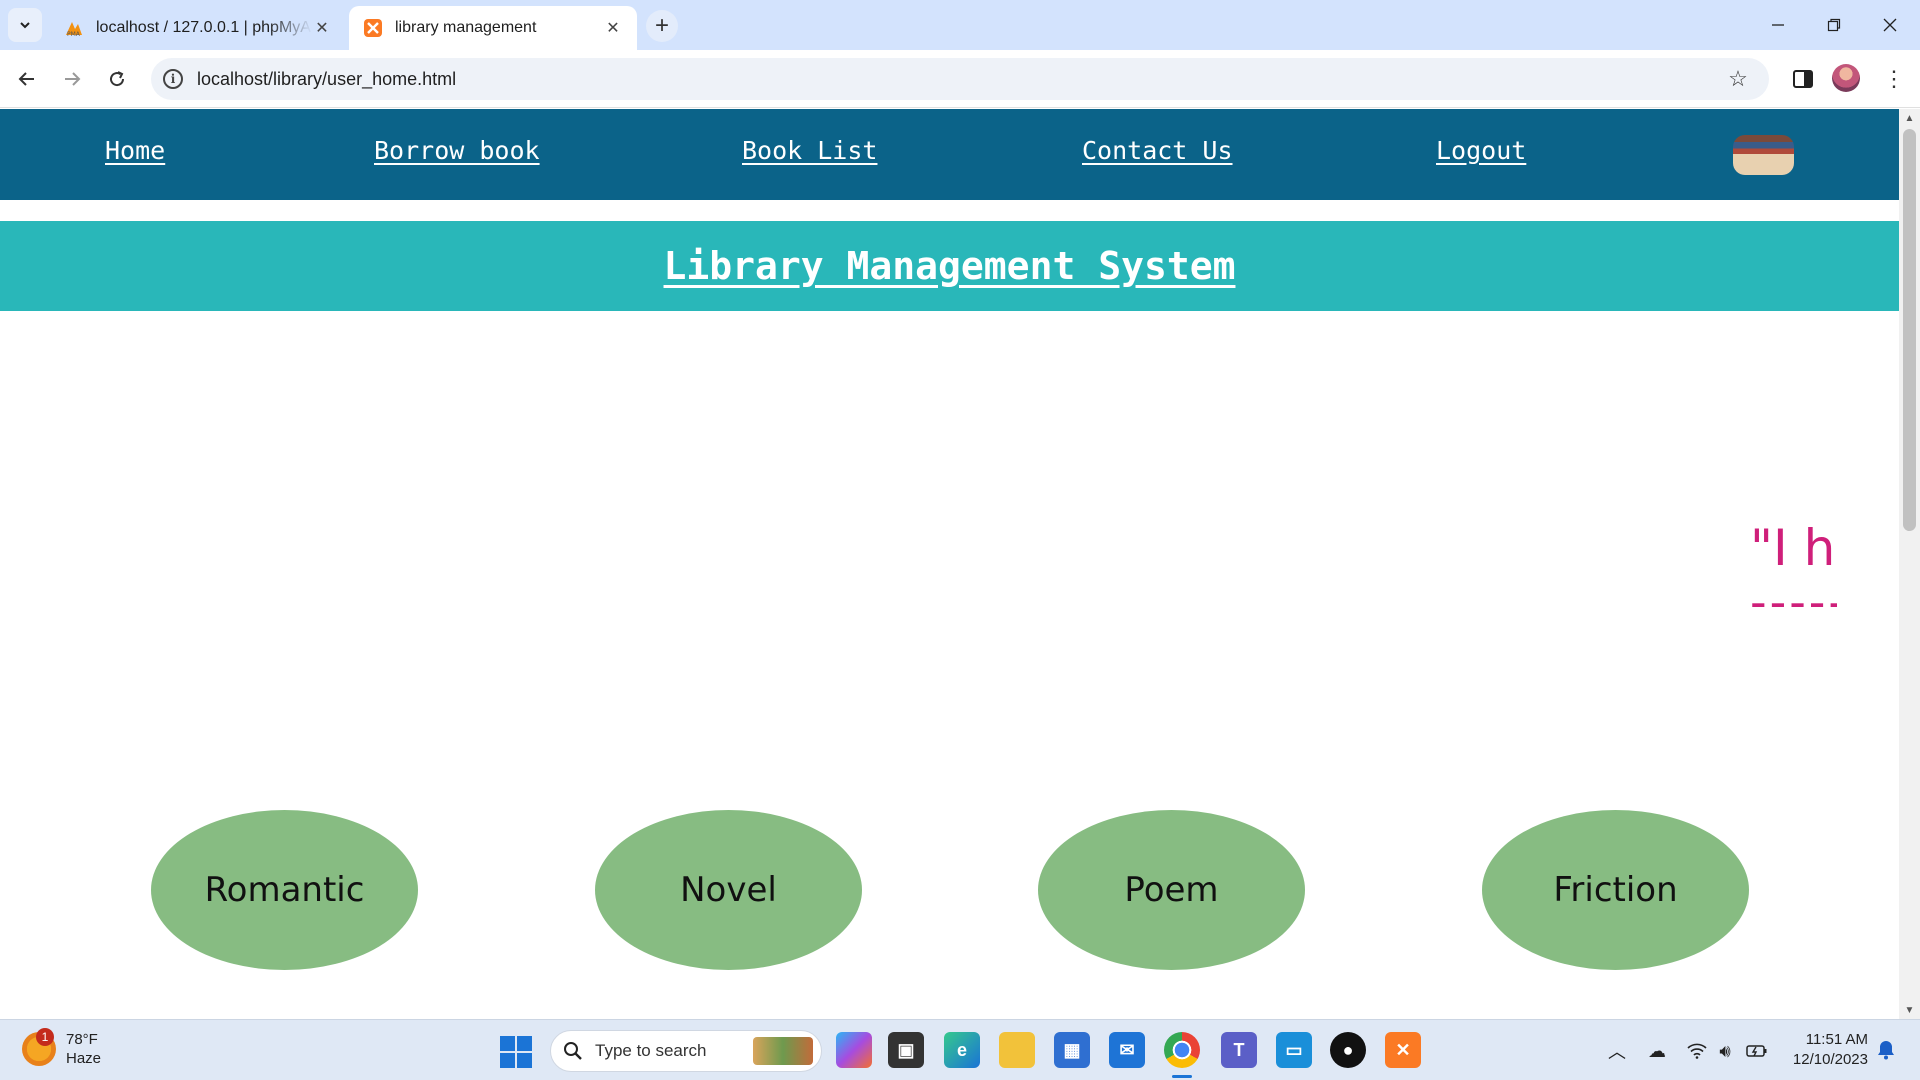 This screenshot has height=1080, width=1920. I want to click on notification-bell-icon, so click(1886, 1050).